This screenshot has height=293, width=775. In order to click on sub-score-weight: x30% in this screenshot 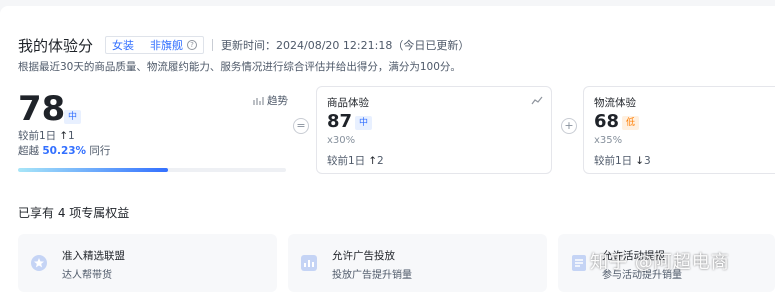, I will do `click(341, 140)`.